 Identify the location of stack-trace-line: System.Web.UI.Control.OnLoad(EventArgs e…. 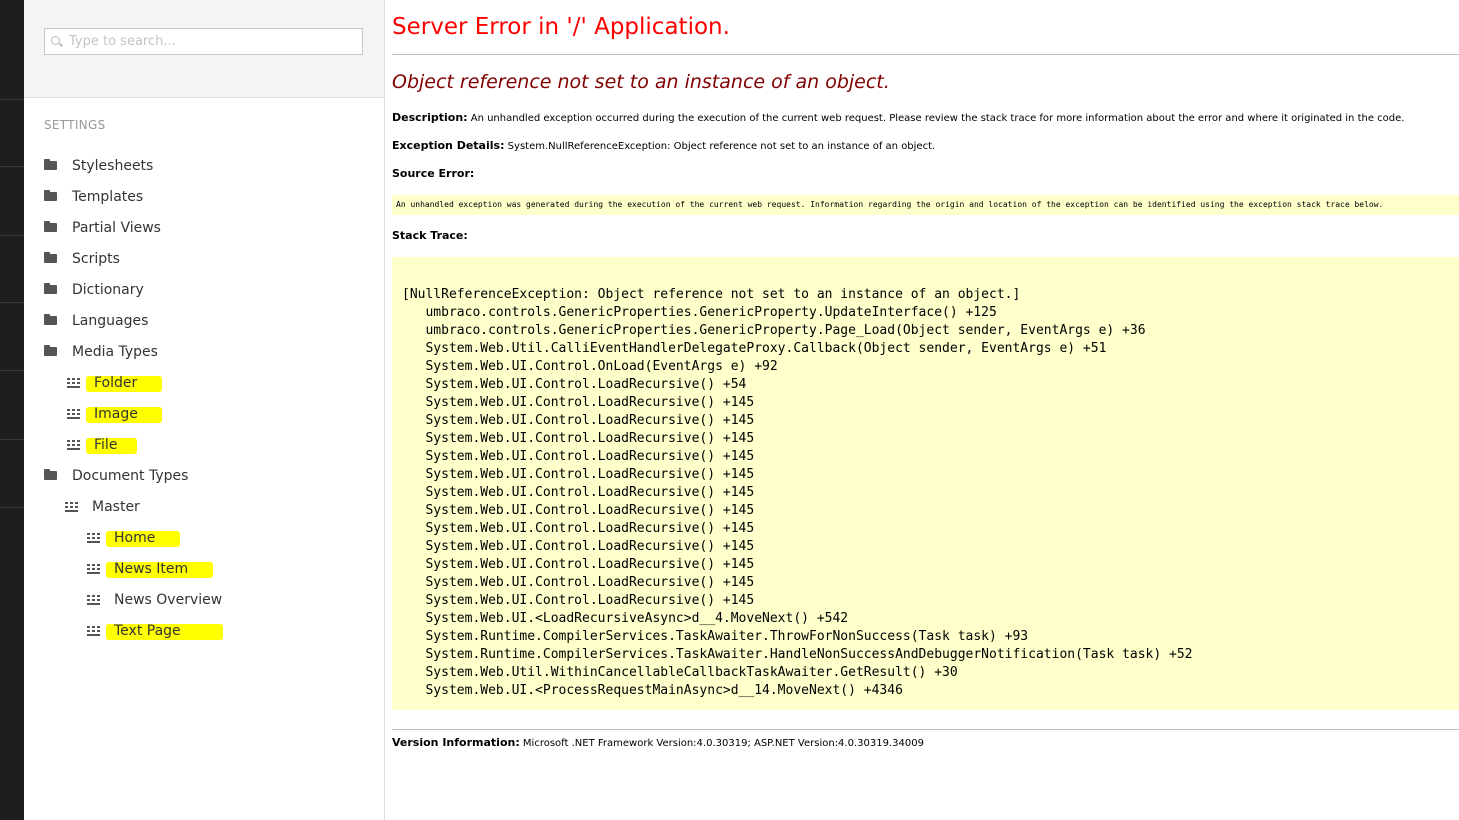
(590, 366).